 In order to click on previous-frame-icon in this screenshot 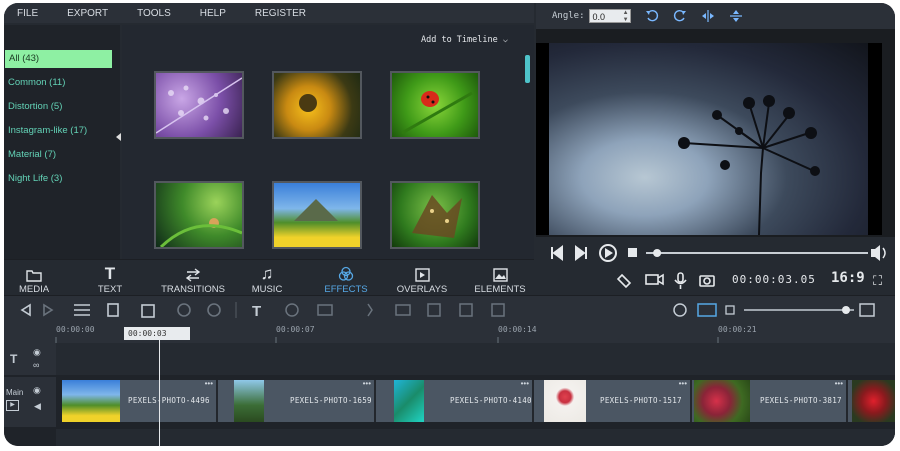, I will do `click(557, 253)`.